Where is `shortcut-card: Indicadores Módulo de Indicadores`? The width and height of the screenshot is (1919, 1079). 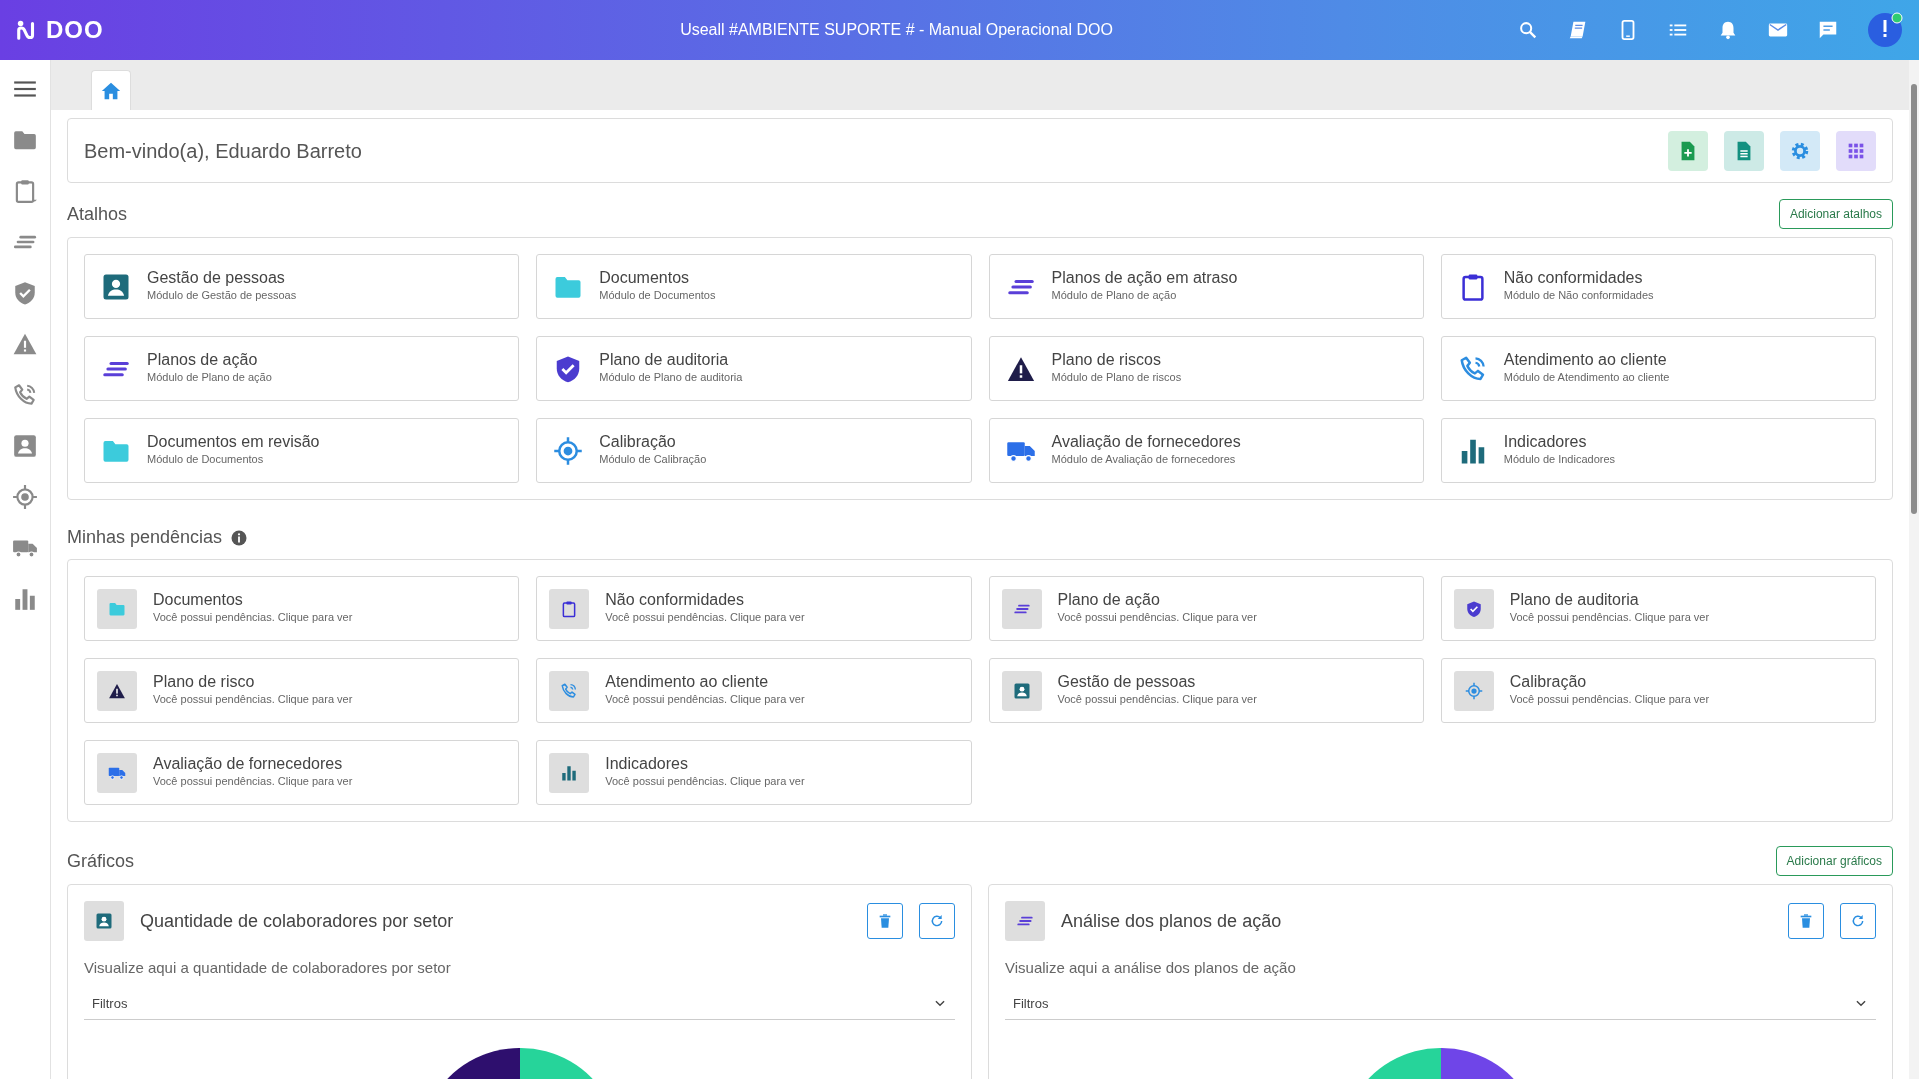
shortcut-card: Indicadores Módulo de Indicadores is located at coordinates (1658, 450).